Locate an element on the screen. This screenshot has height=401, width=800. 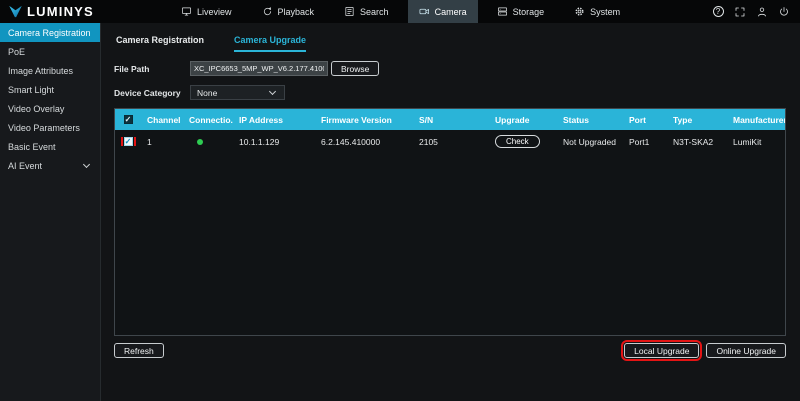
sidebar-item-smart-light: Smart Light is located at coordinates (50, 89).